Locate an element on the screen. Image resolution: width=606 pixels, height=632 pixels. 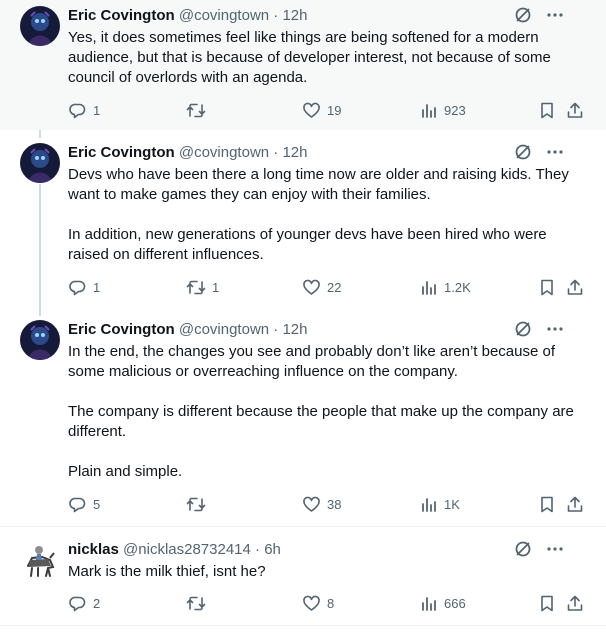
reply-button: 2 is located at coordinates (84, 603).